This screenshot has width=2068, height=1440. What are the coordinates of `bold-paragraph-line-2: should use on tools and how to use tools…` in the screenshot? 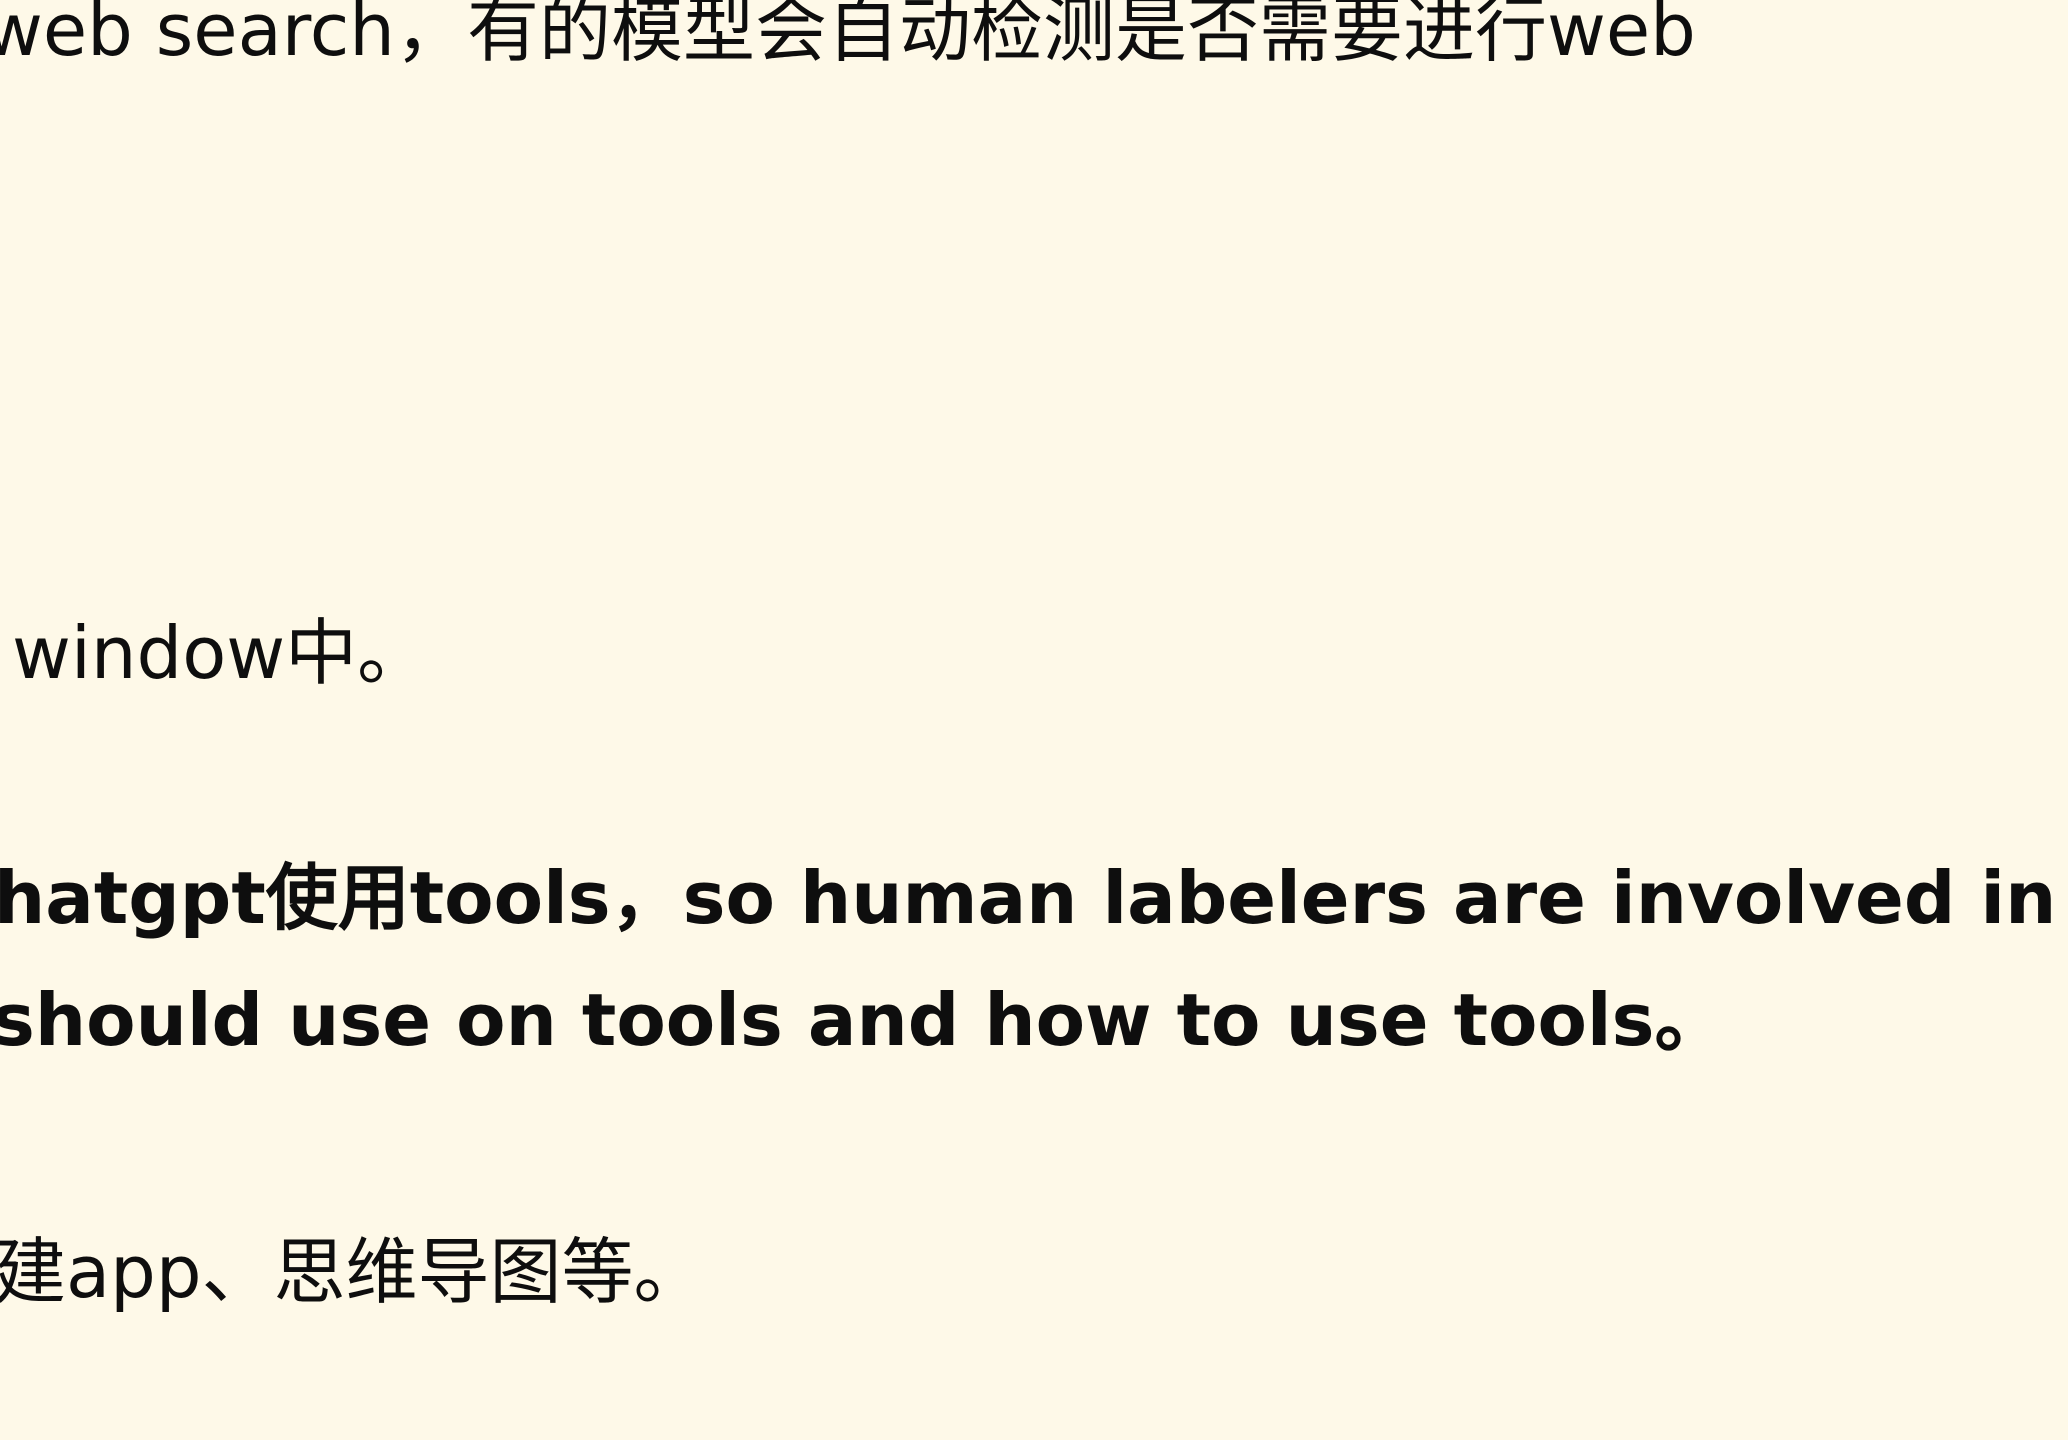 It's located at (863, 1020).